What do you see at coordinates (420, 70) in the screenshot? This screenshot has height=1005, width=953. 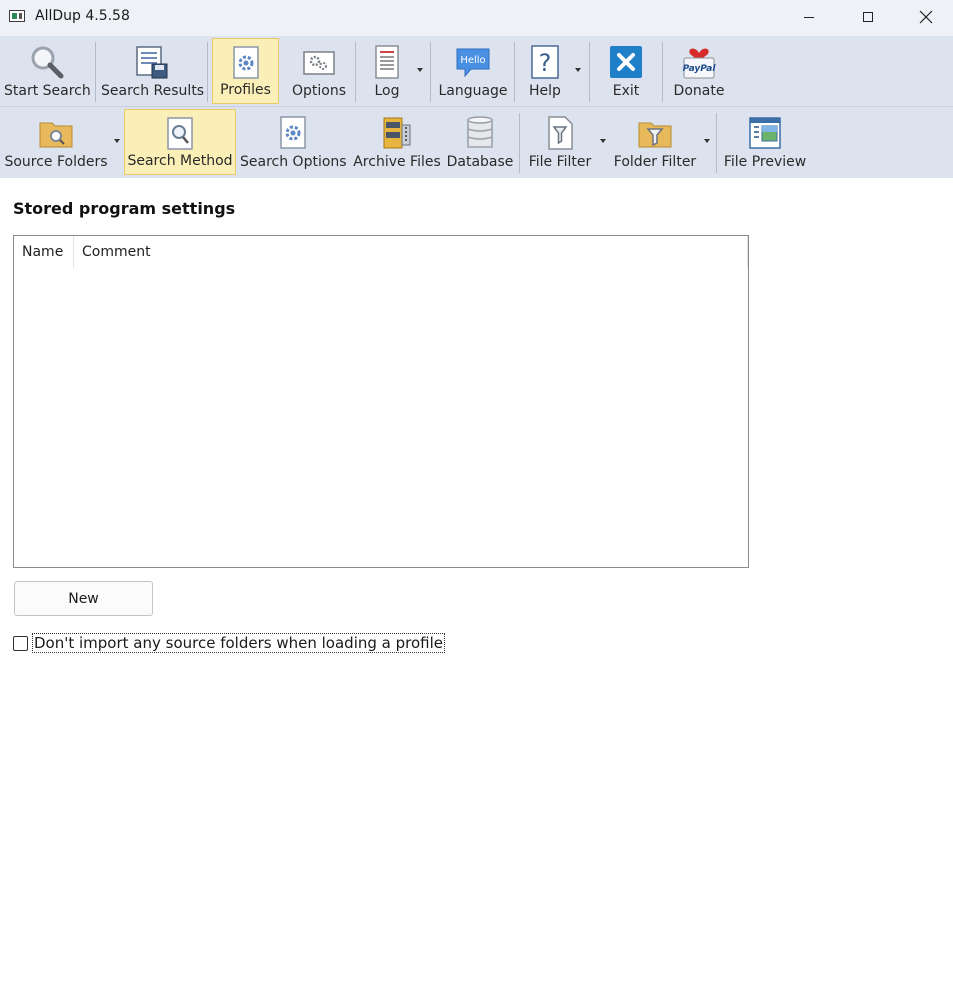 I see `log-dropdown-arrow` at bounding box center [420, 70].